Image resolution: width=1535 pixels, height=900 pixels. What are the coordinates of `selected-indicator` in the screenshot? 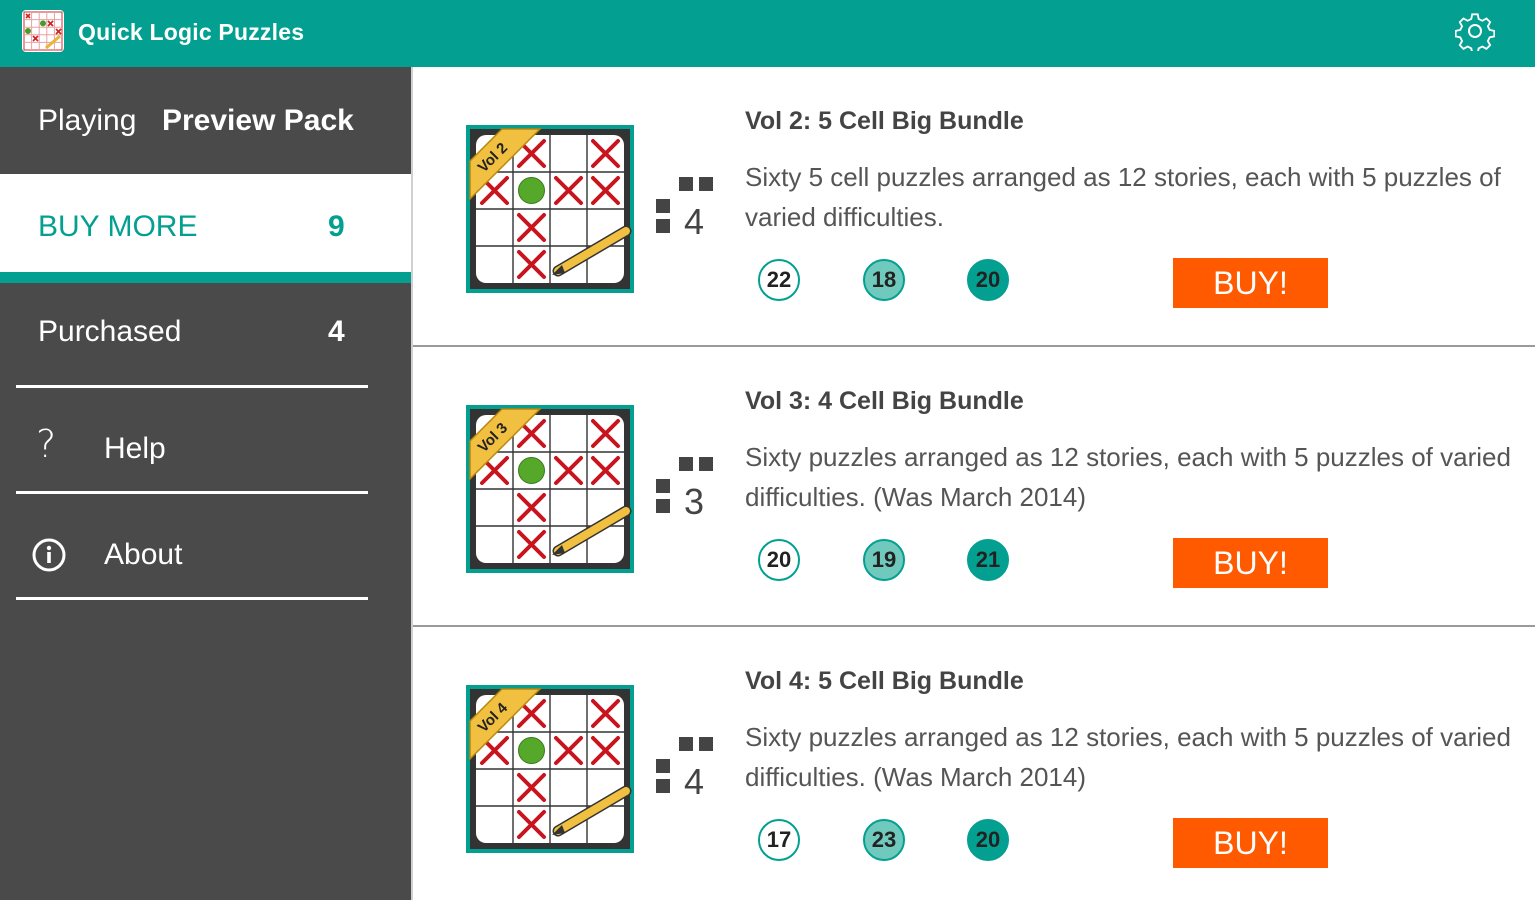 It's located at (205, 277).